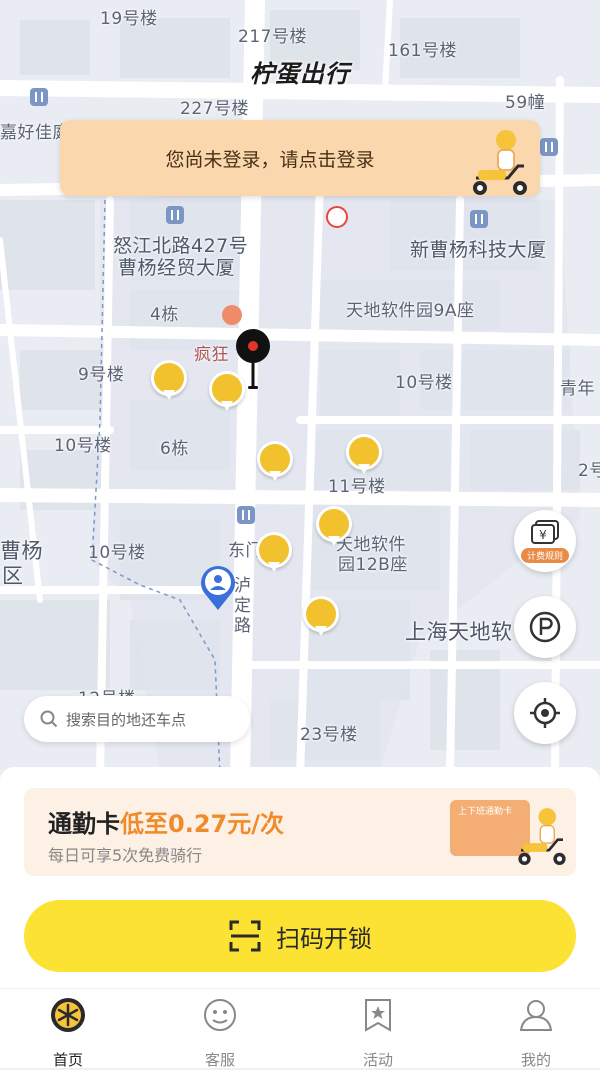 Image resolution: width=600 pixels, height=1070 pixels. What do you see at coordinates (211, 355) in the screenshot?
I see `map-label: 疯狂` at bounding box center [211, 355].